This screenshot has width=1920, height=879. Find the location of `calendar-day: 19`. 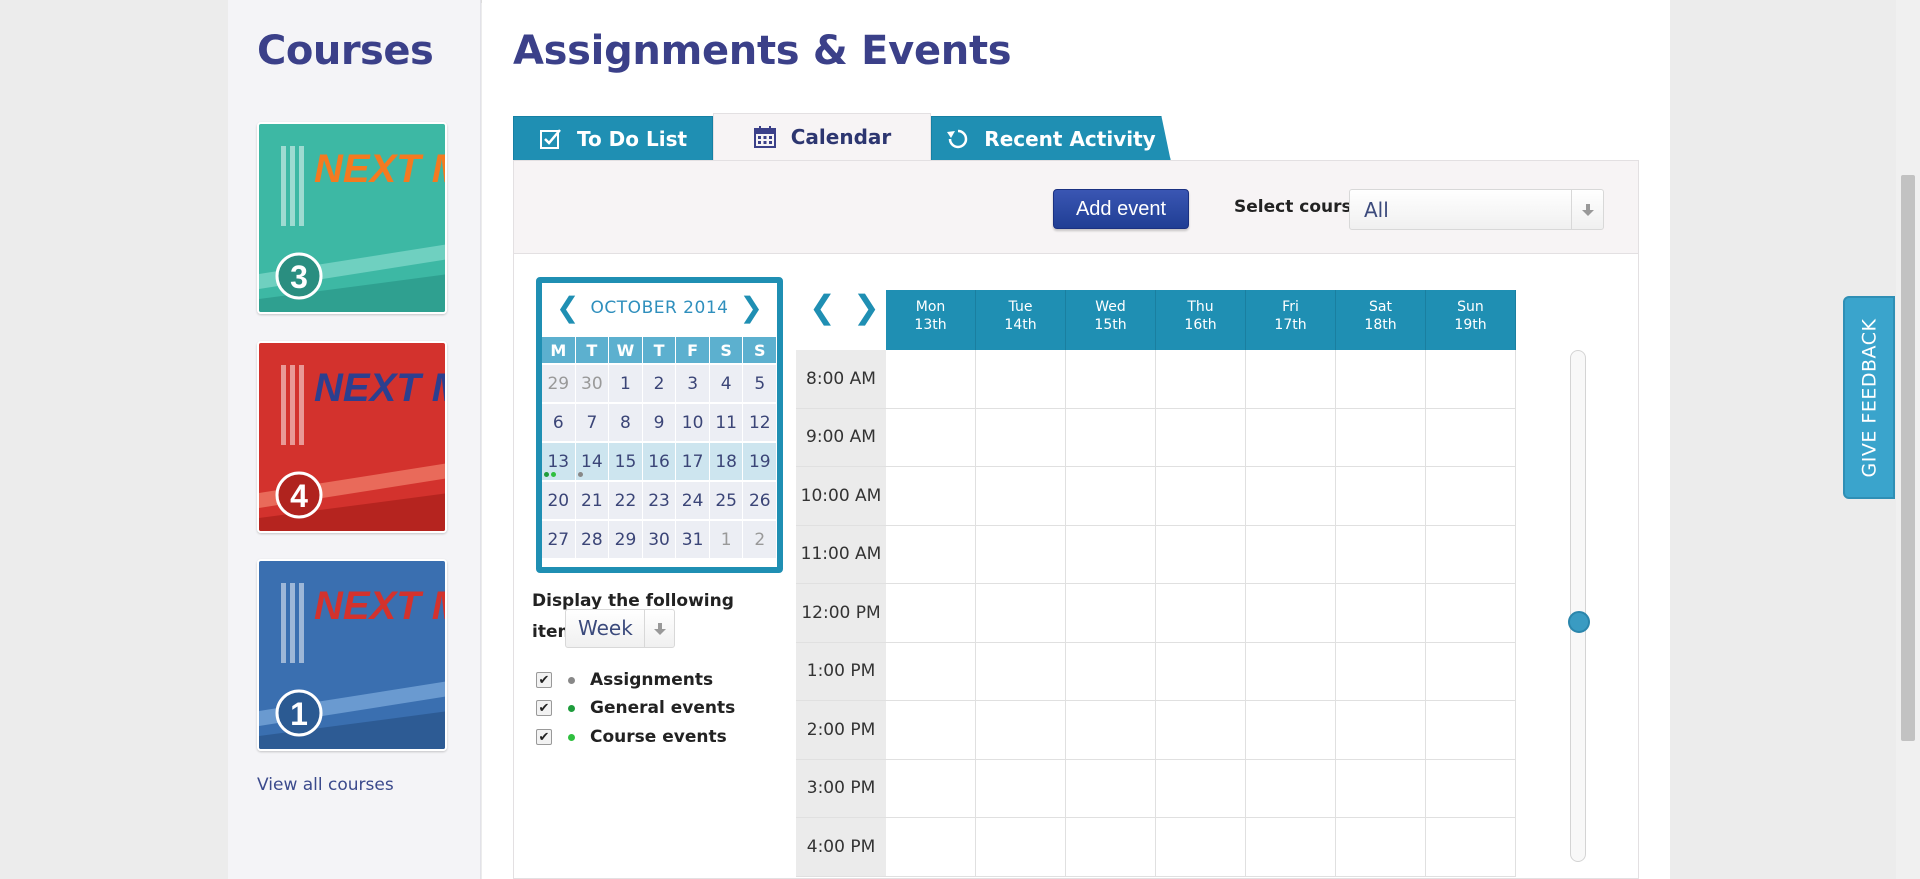

calendar-day: 19 is located at coordinates (760, 462).